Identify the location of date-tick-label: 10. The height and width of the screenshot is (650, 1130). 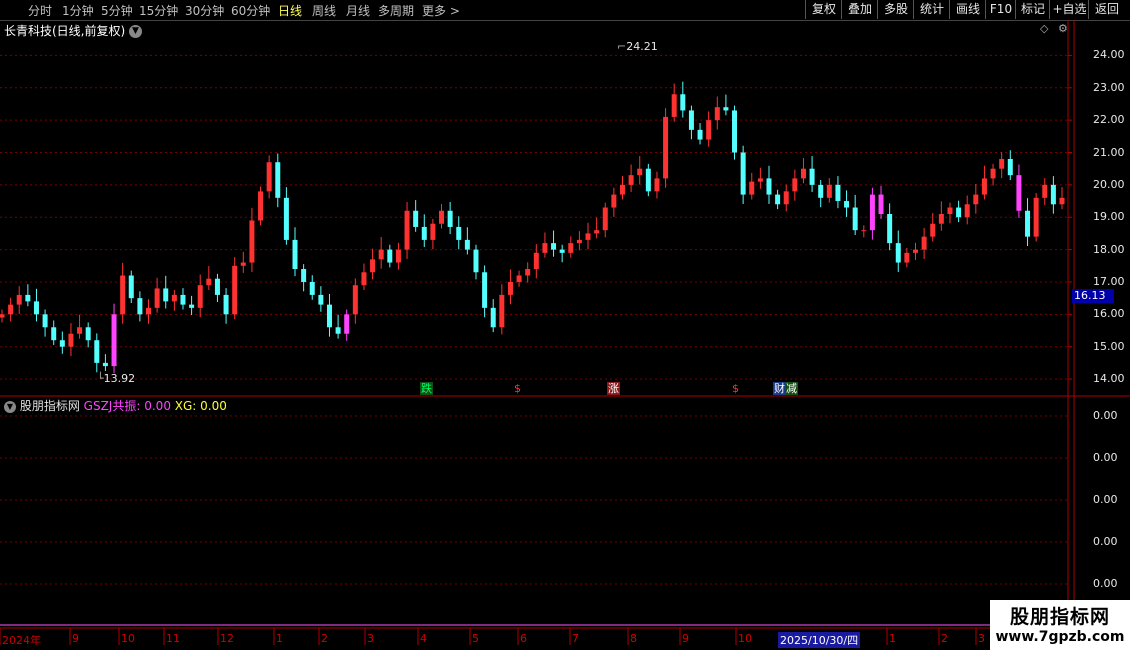
(745, 638).